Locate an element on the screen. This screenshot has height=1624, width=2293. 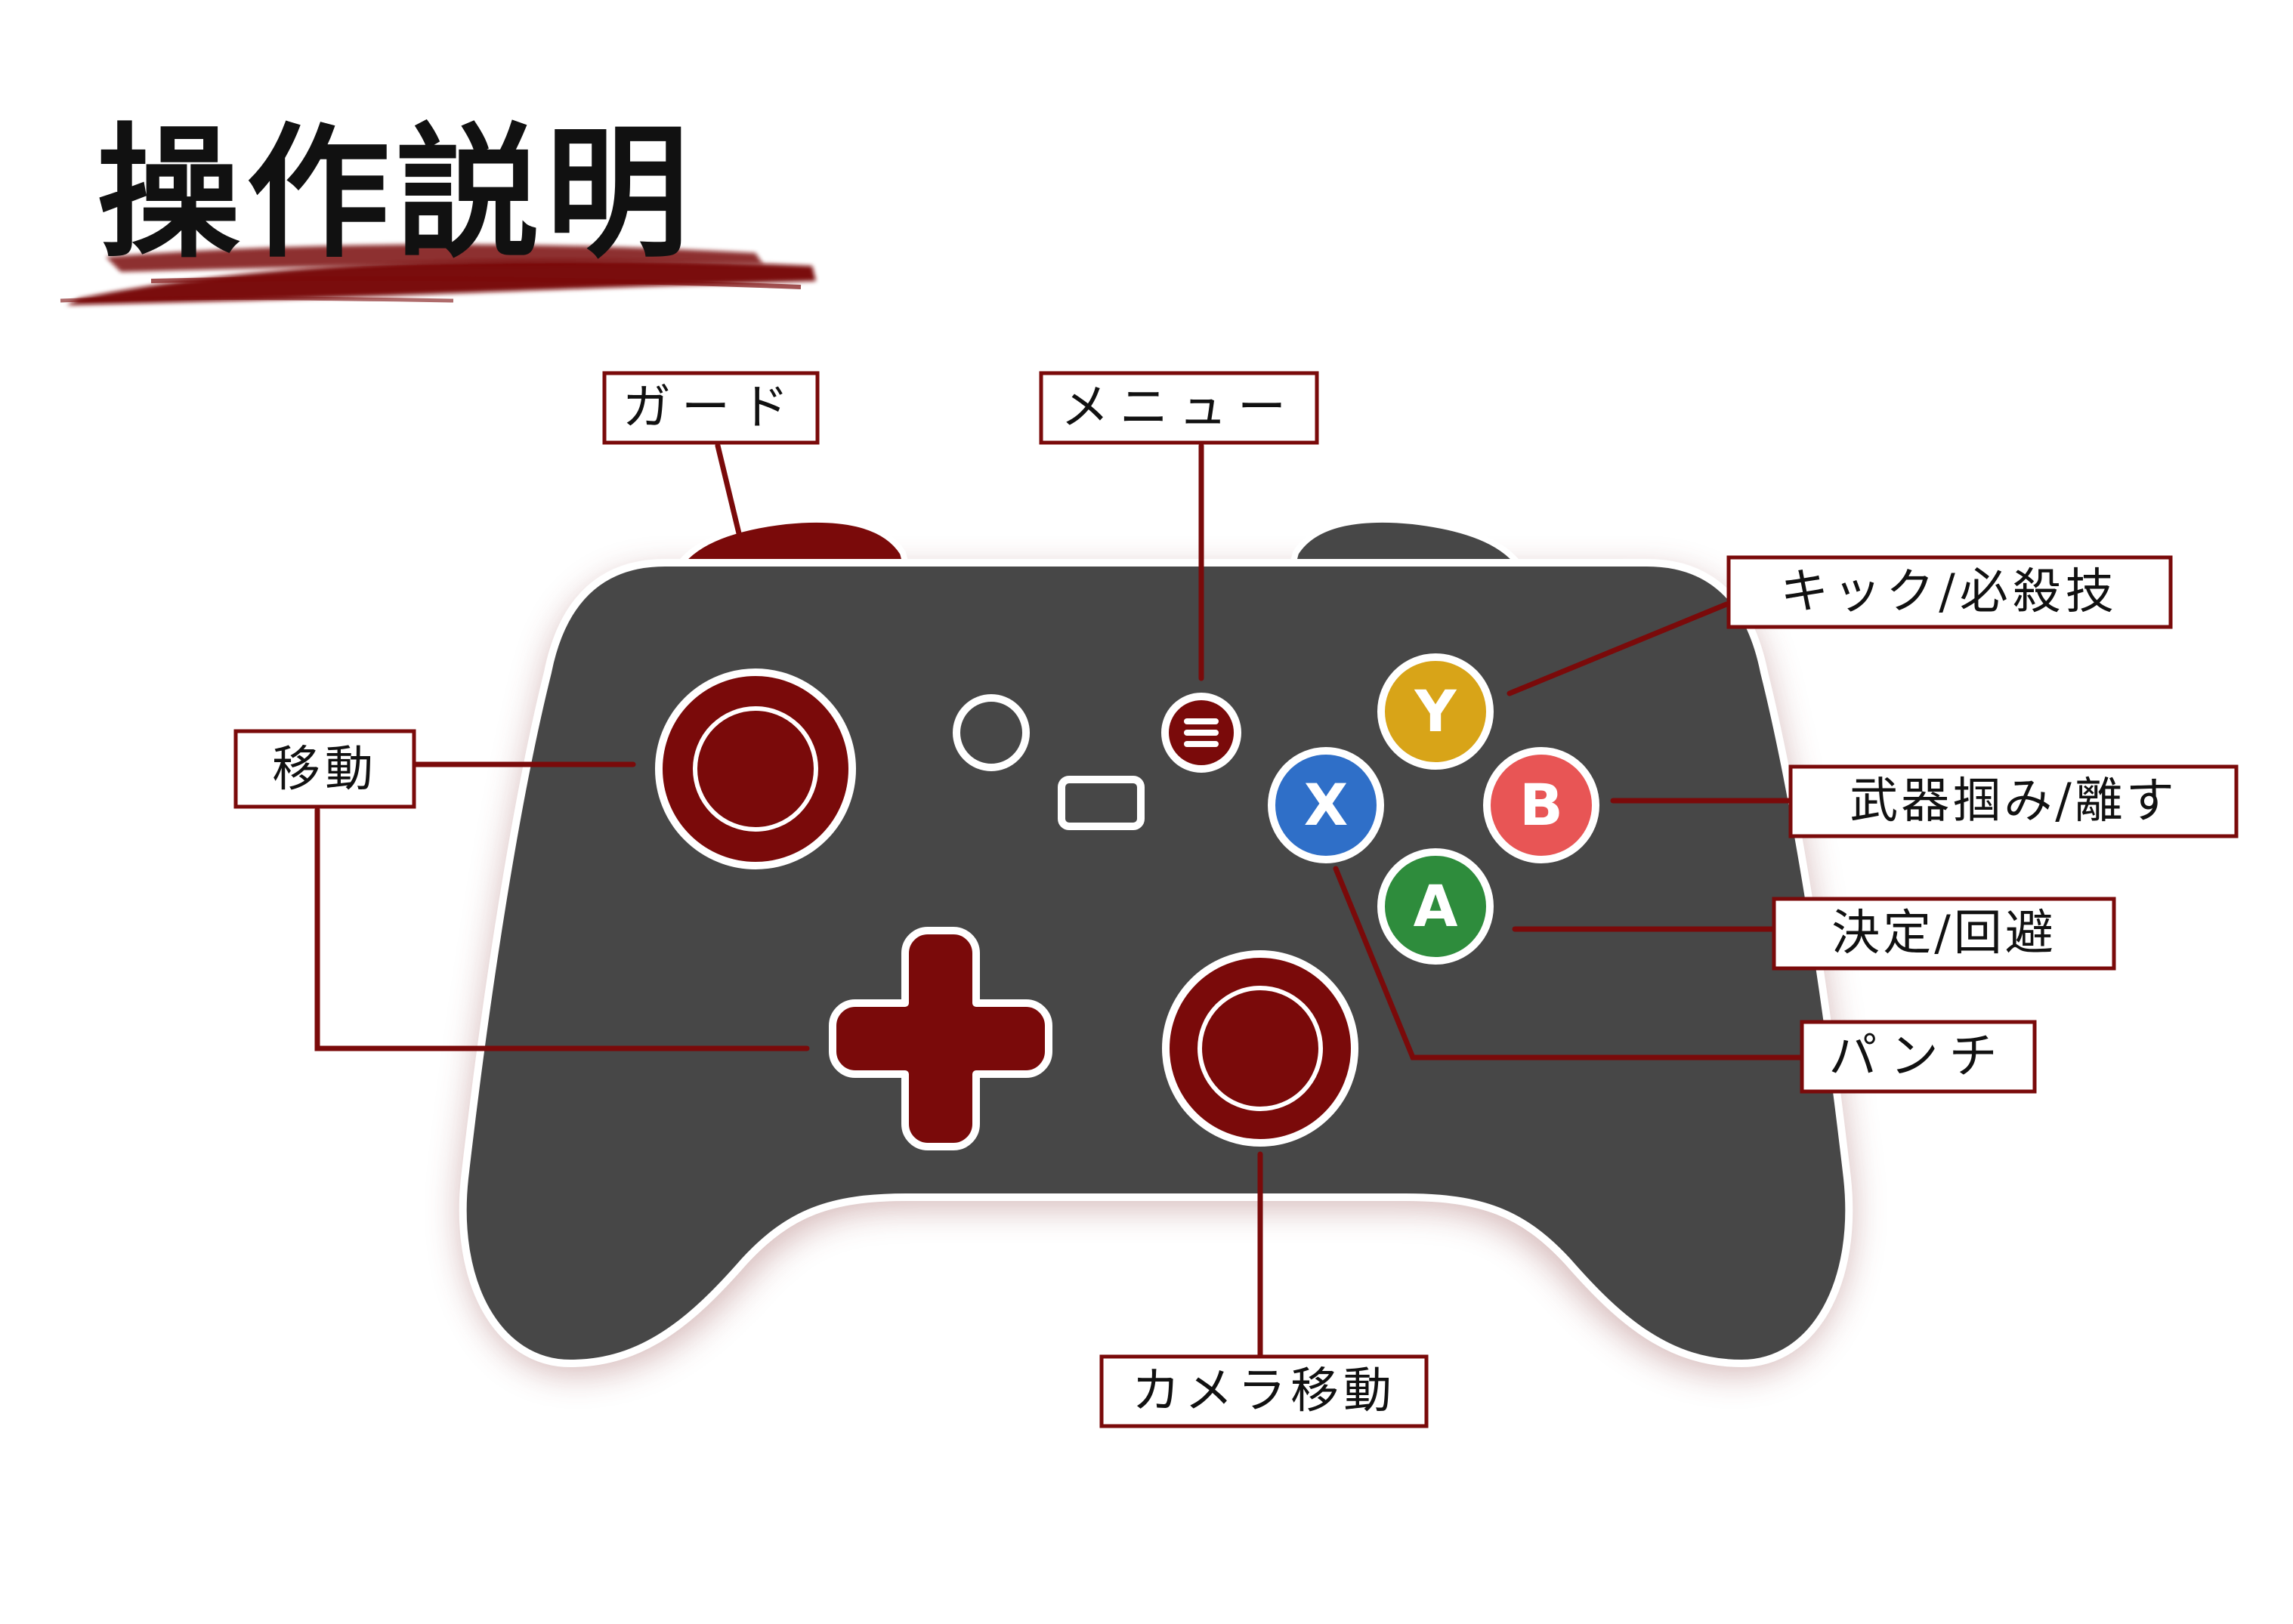
y-button: Y is located at coordinates (1435, 712).